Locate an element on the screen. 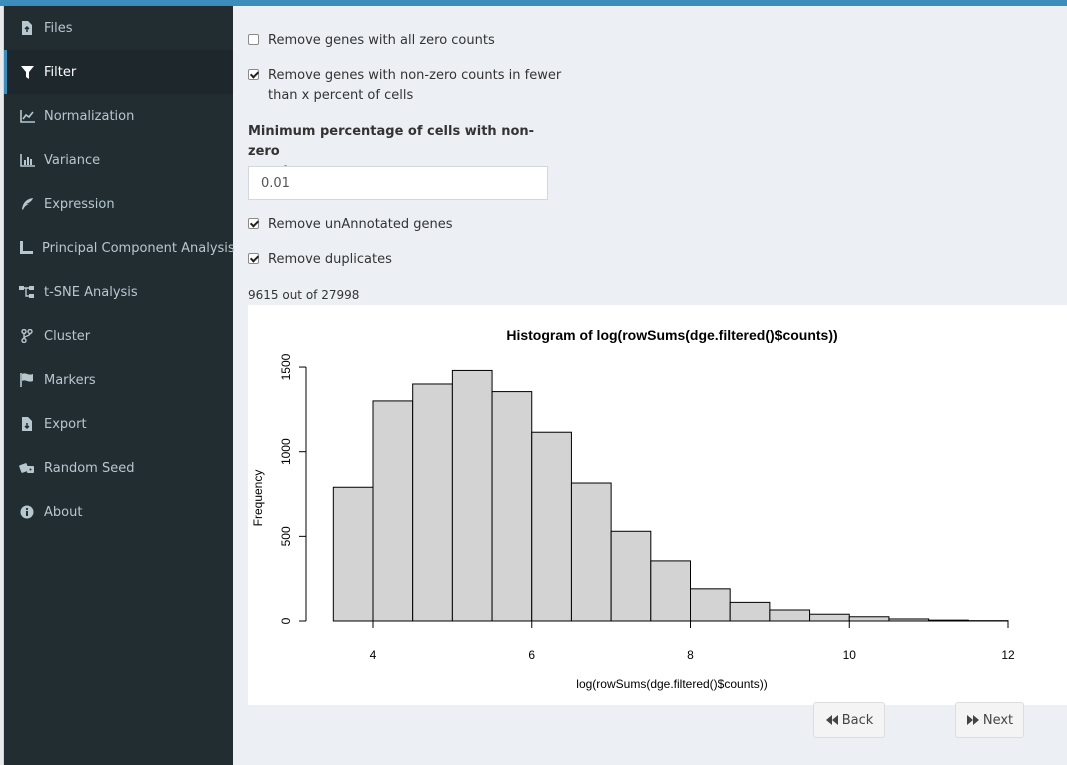  sidebar-item-variance: Variance is located at coordinates (118, 160).